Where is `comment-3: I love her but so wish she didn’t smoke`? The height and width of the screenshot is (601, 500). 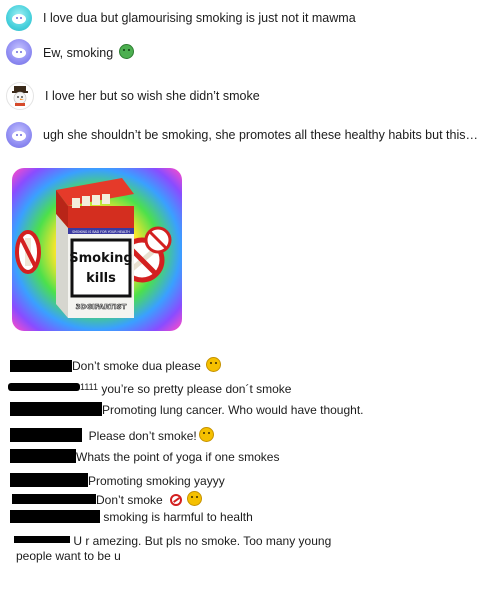 comment-3: I love her but so wish she didn’t smoke is located at coordinates (251, 96).